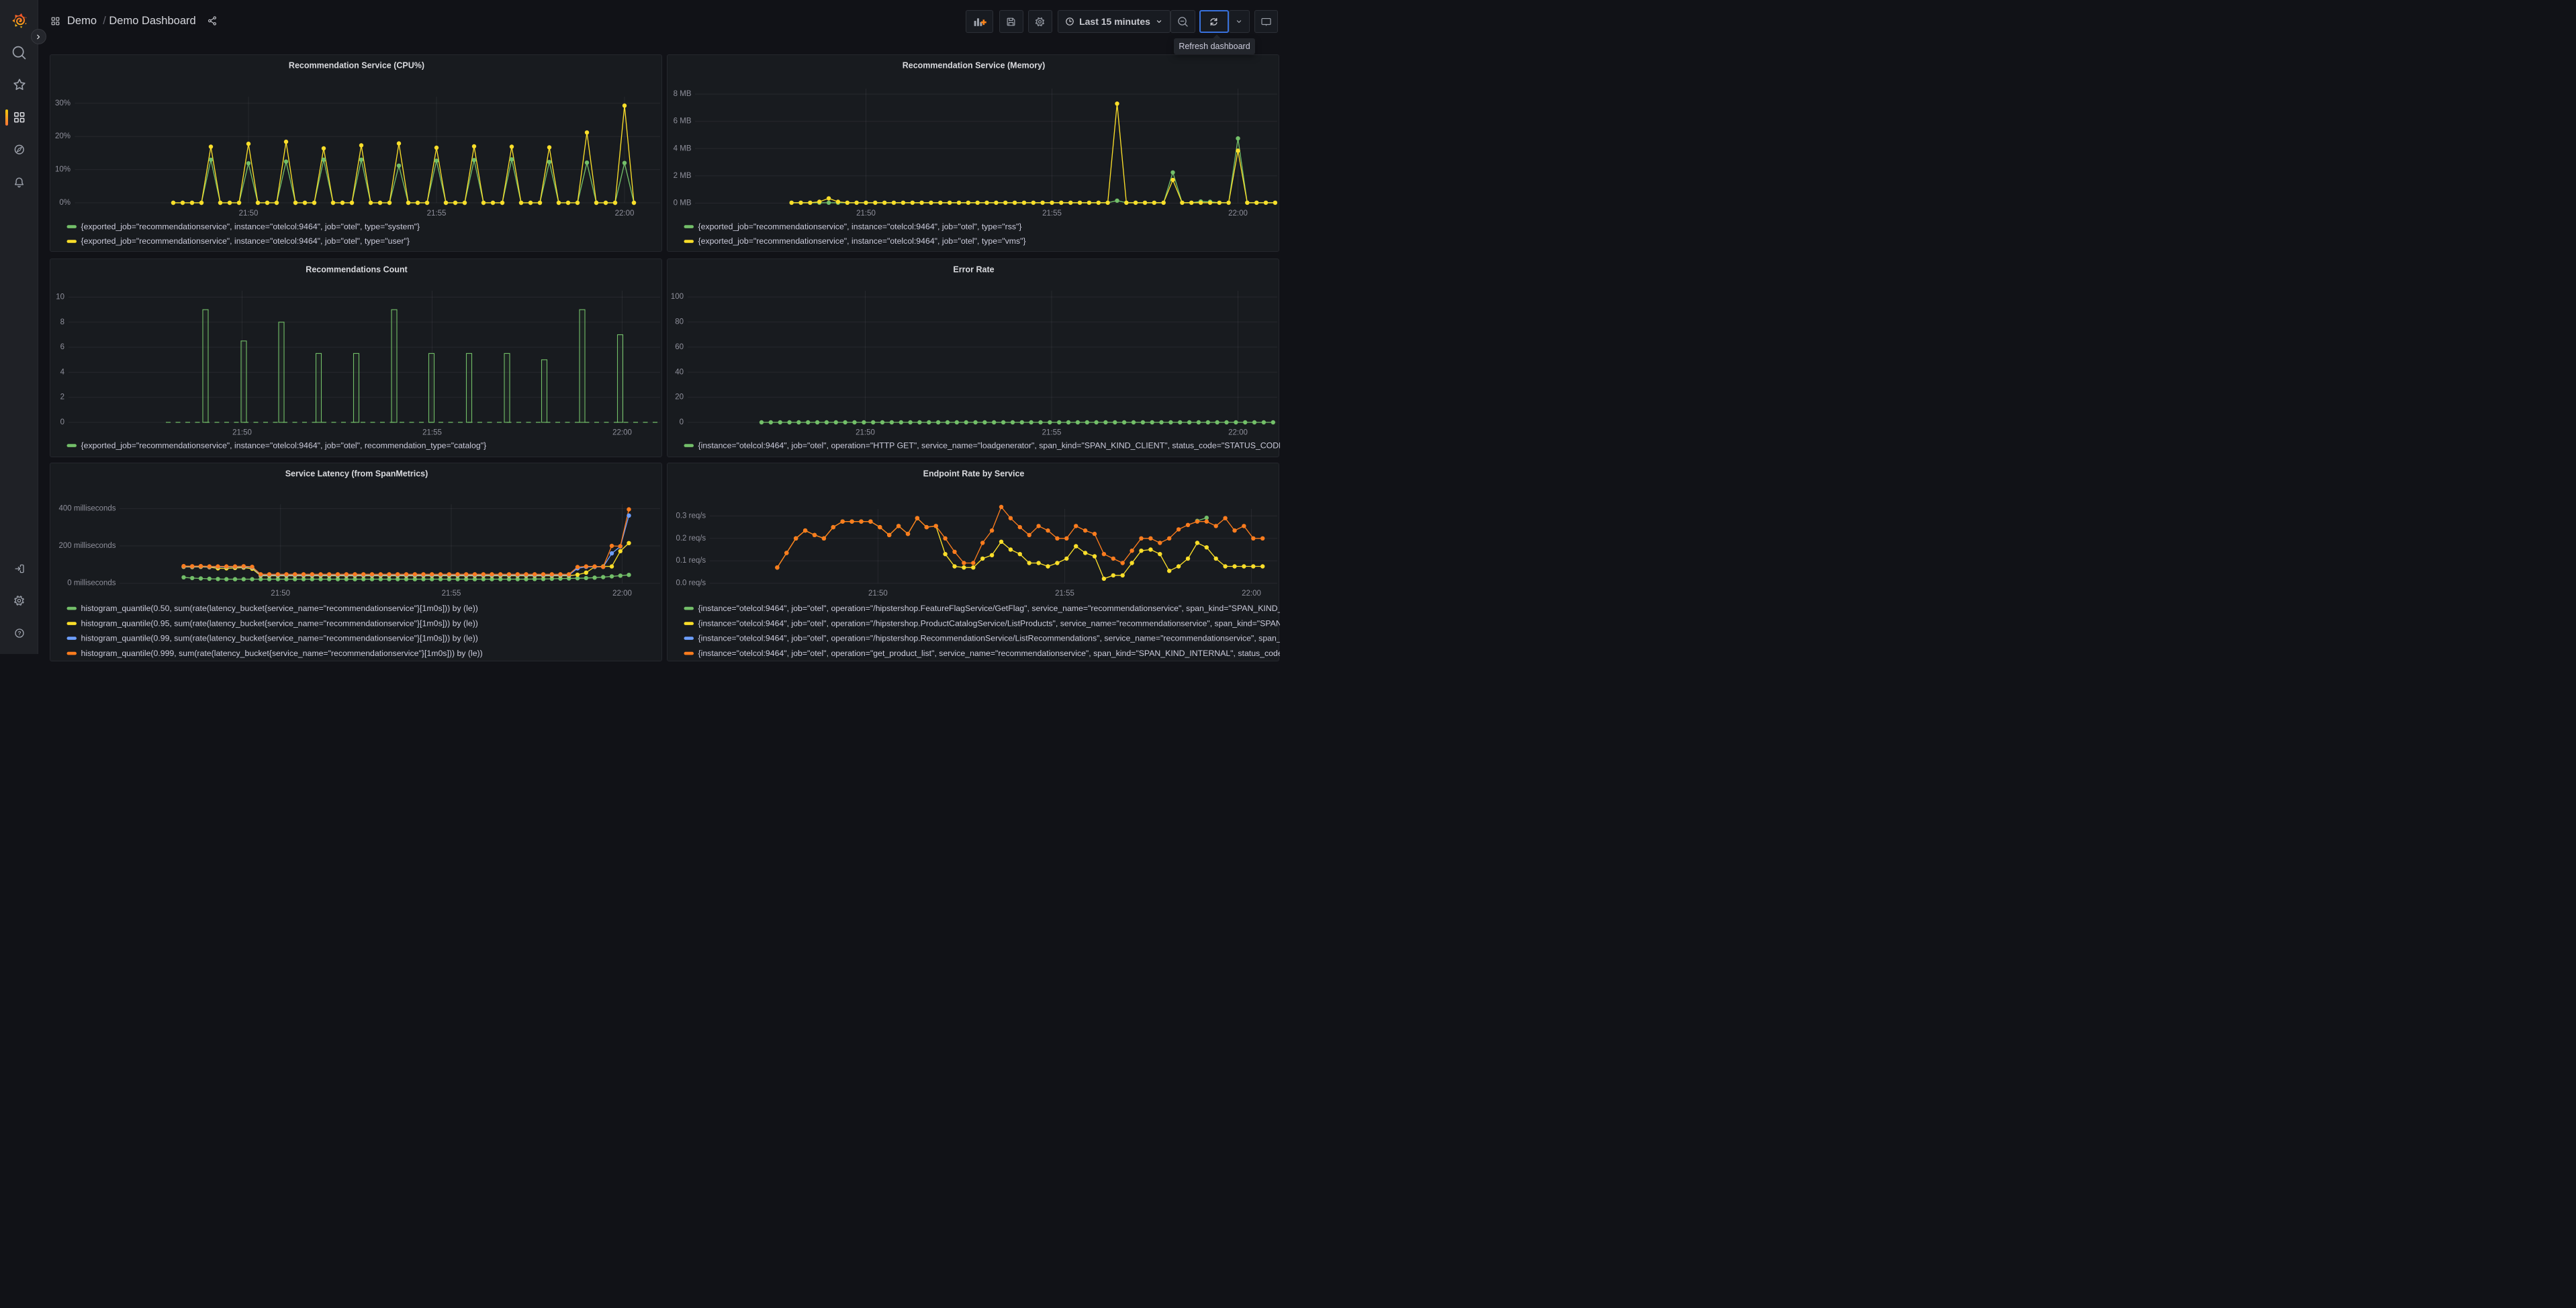 The image size is (2576, 1308). I want to click on svg-text: 2 MB, so click(683, 175).